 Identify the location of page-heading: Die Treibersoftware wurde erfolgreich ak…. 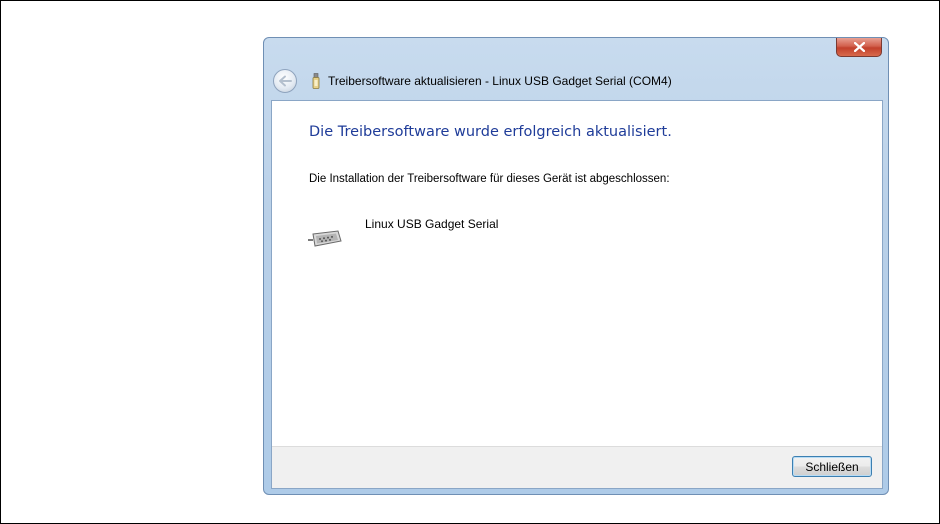
(490, 132).